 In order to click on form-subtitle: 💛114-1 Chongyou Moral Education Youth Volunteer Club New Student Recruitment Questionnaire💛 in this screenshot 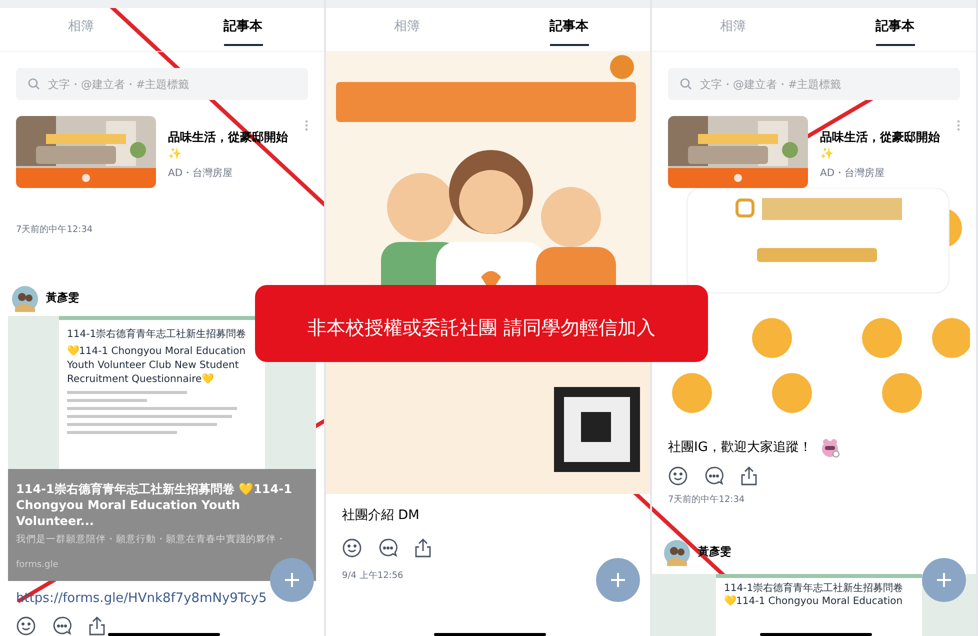, I will do `click(157, 365)`.